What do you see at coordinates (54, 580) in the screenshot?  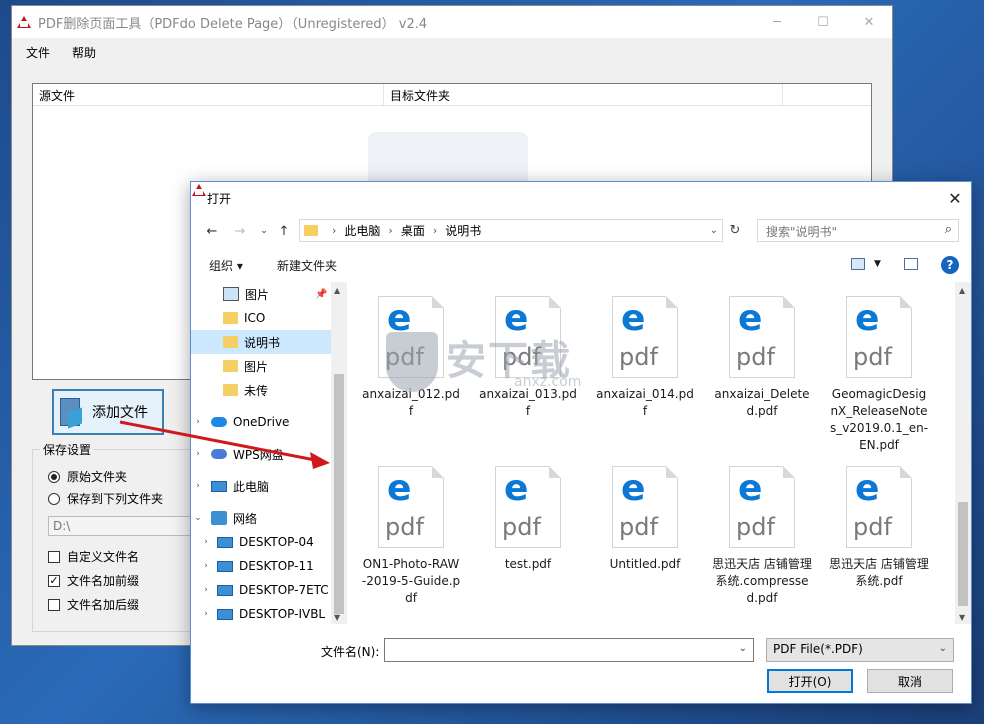 I see `checkbox-checked: ✓` at bounding box center [54, 580].